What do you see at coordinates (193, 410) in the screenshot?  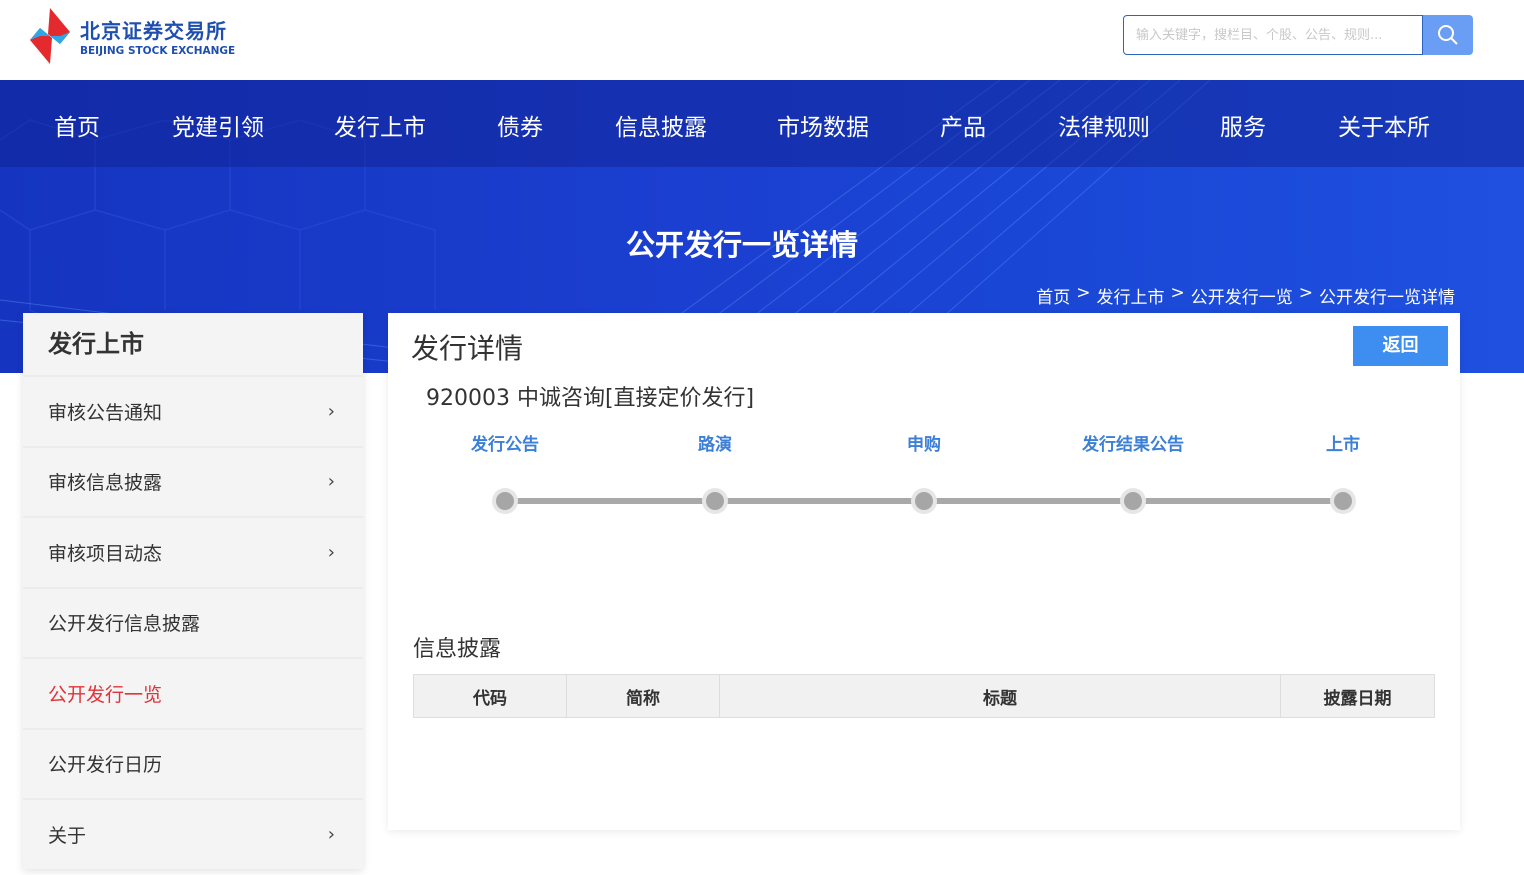 I see `sidebar-item-review-notice: 审核公告通知 ›` at bounding box center [193, 410].